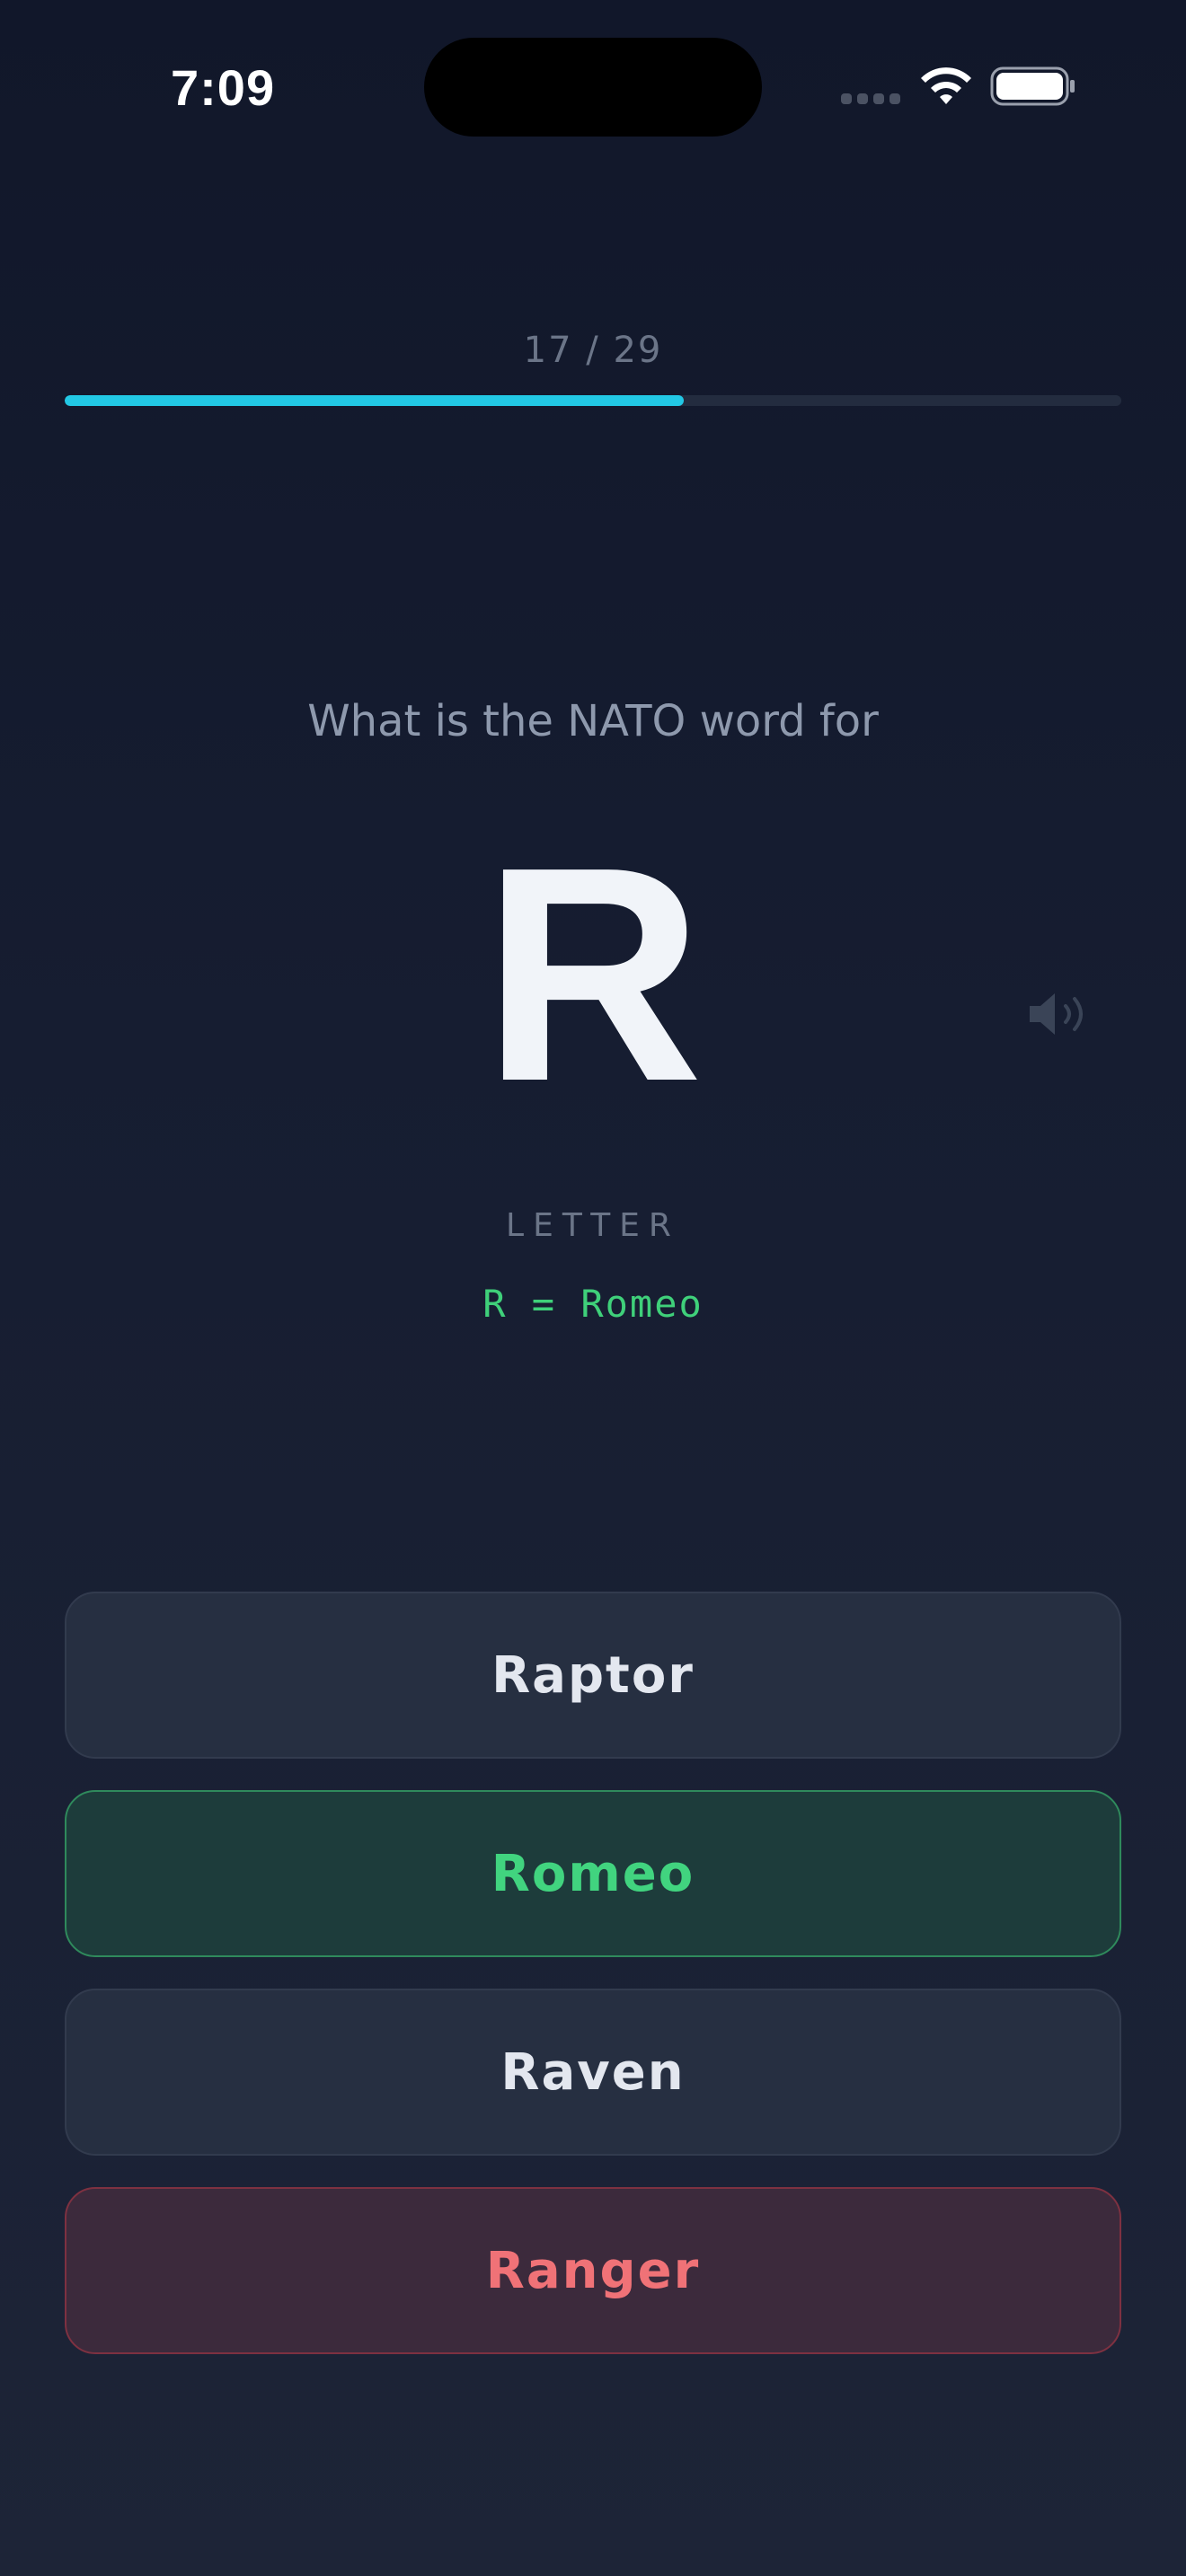  What do you see at coordinates (946, 85) in the screenshot?
I see `wifi-icon` at bounding box center [946, 85].